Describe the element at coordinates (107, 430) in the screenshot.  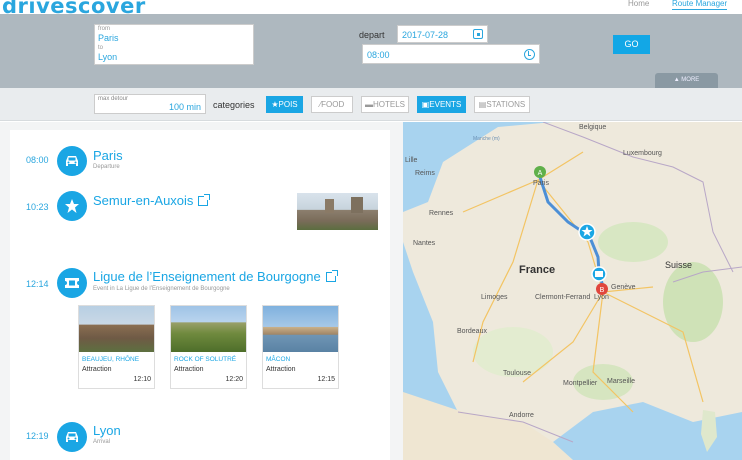
I see `stop-title-lyon: Lyon` at that location.